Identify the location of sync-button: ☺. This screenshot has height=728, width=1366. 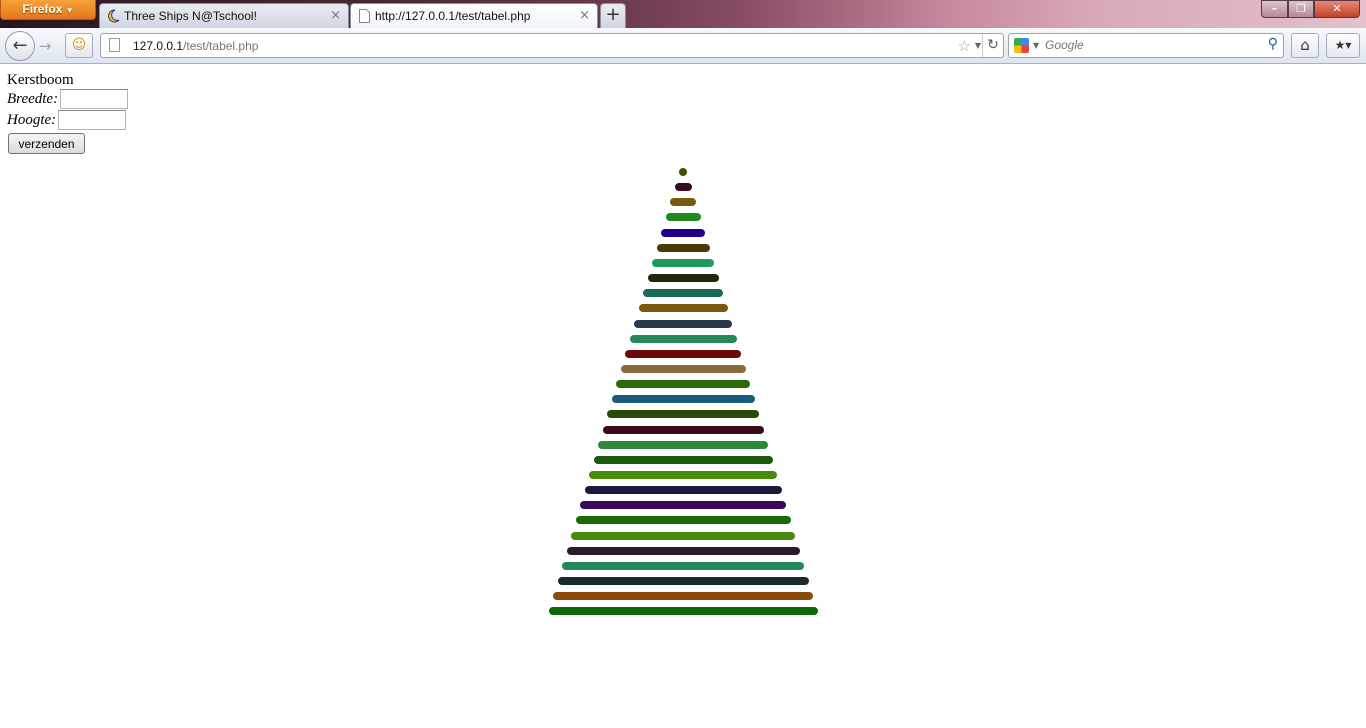
(79, 45).